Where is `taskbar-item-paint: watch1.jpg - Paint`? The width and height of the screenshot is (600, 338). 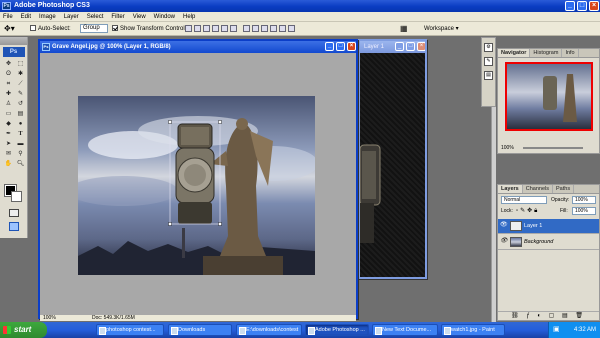 taskbar-item-paint: watch1.jpg - Paint is located at coordinates (473, 330).